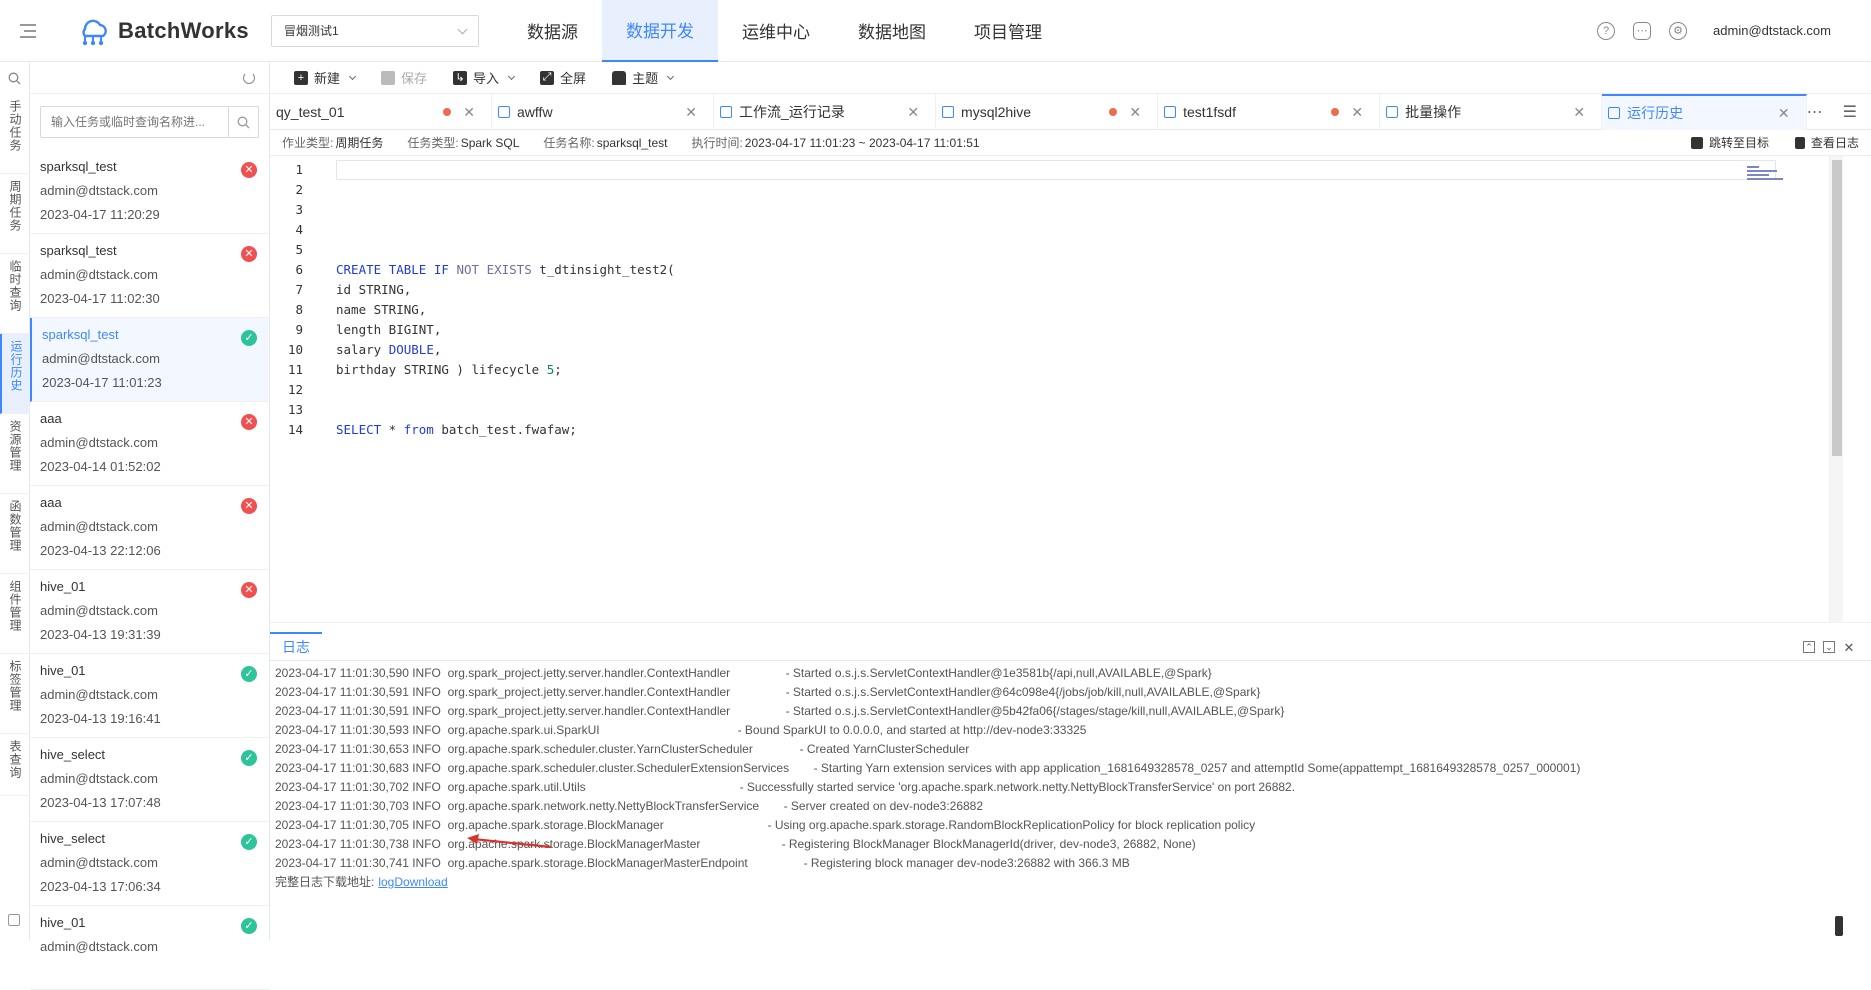 The height and width of the screenshot is (990, 1871). What do you see at coordinates (1829, 647) in the screenshot?
I see `minimize-icon: ⌄` at bounding box center [1829, 647].